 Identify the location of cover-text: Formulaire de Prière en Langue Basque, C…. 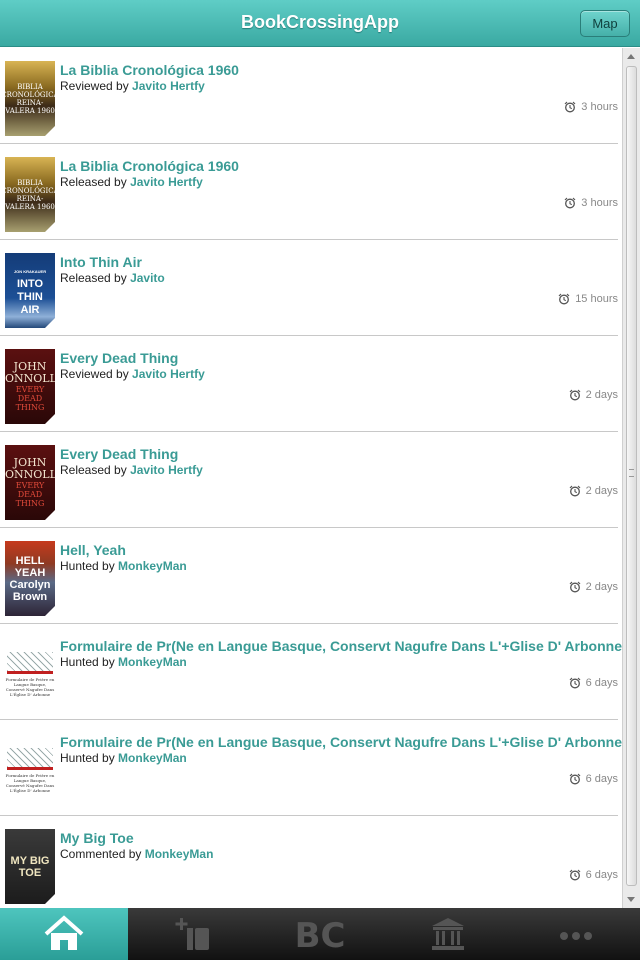
(30, 687).